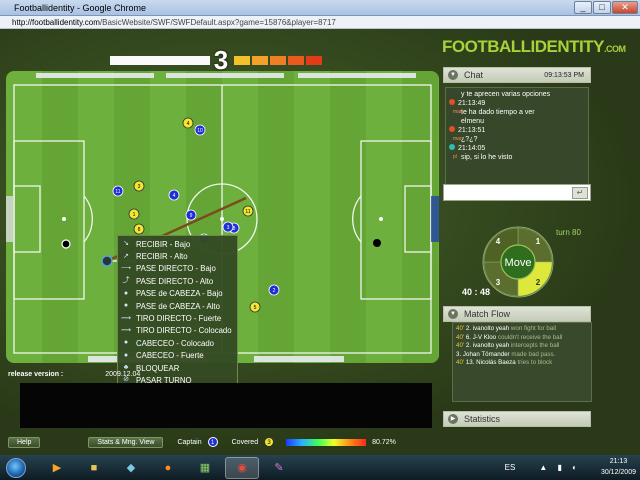 Image resolution: width=640 pixels, height=480 pixels. I want to click on captain-label: Captain, so click(189, 442).